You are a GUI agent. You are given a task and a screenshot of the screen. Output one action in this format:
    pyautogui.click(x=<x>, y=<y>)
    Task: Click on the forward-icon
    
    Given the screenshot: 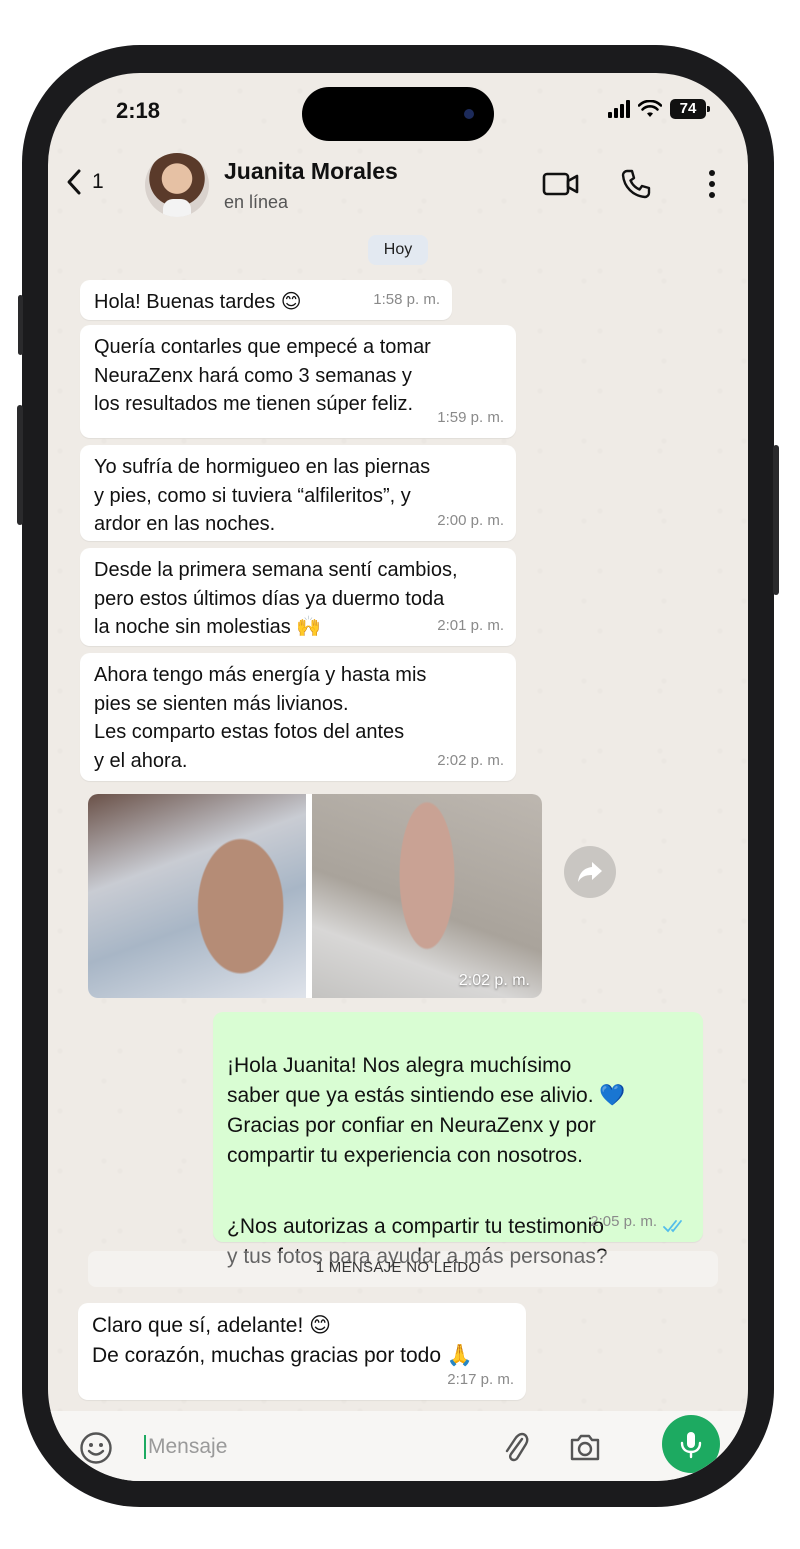 What is the action you would take?
    pyautogui.click(x=590, y=872)
    